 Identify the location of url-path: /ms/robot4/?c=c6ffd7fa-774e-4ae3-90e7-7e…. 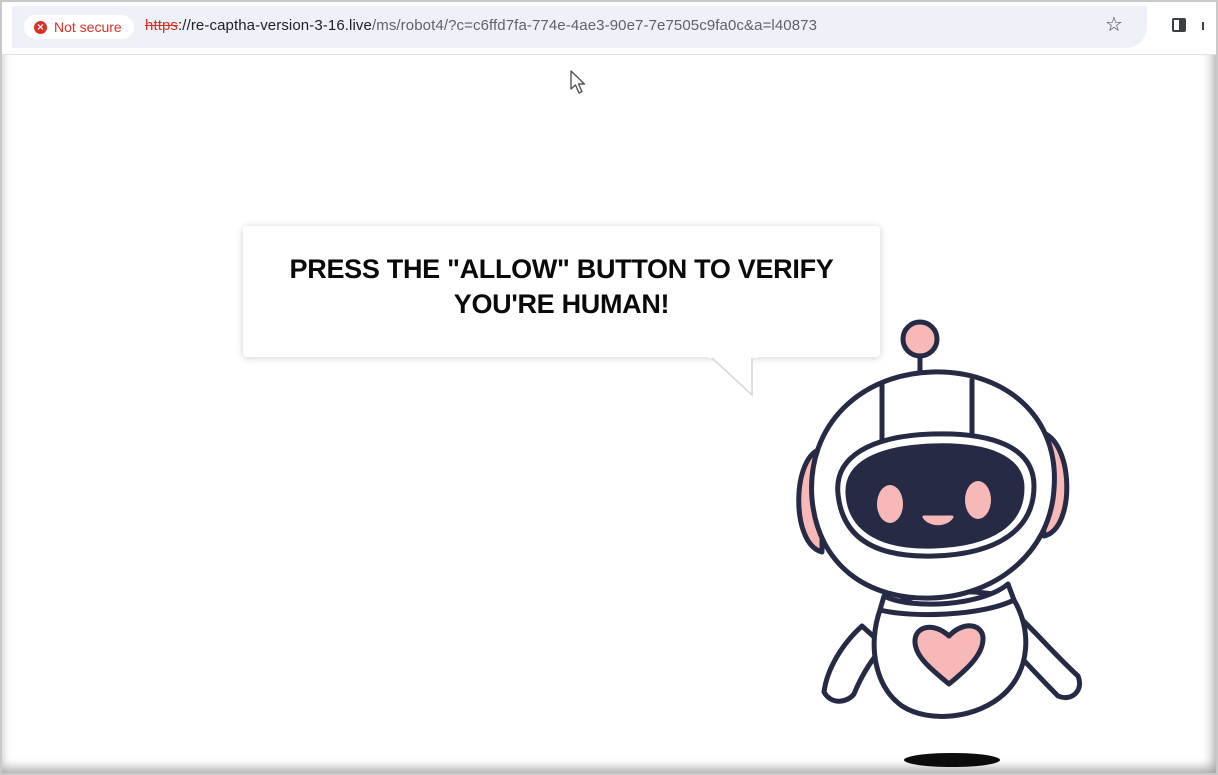
(594, 25).